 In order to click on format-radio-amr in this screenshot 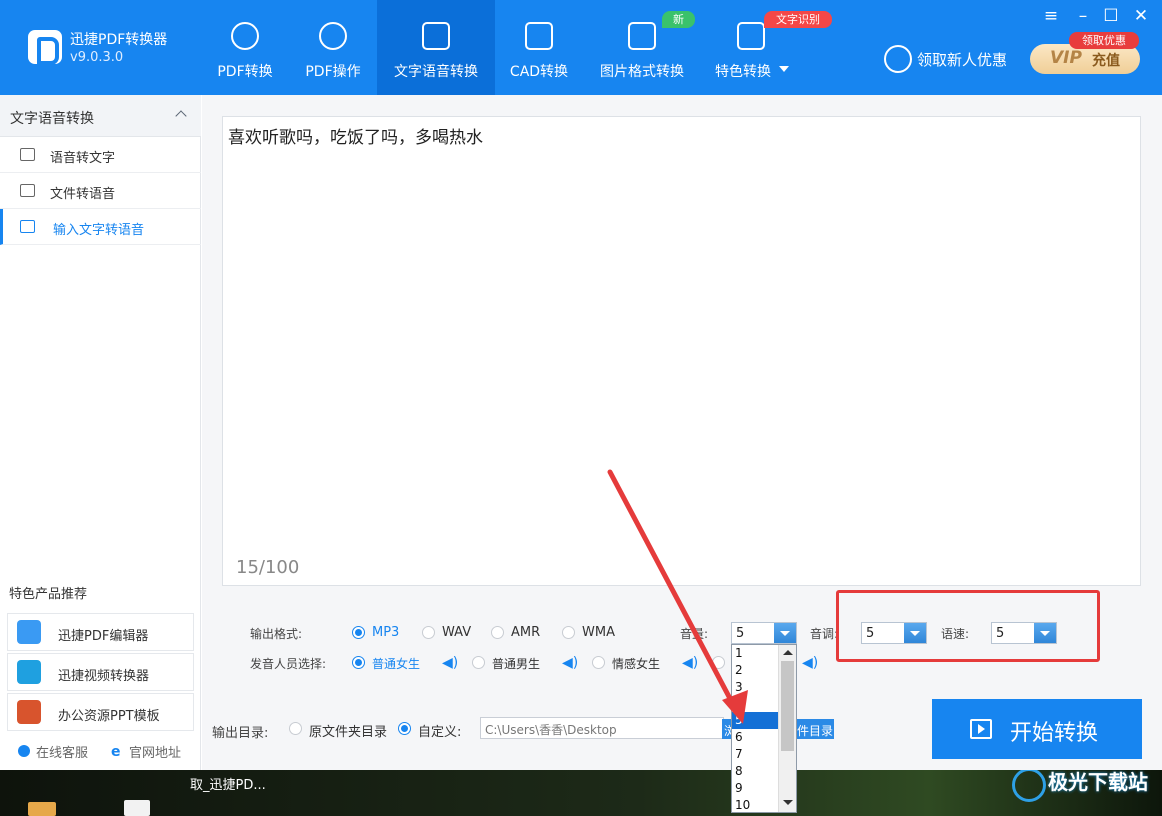, I will do `click(497, 632)`.